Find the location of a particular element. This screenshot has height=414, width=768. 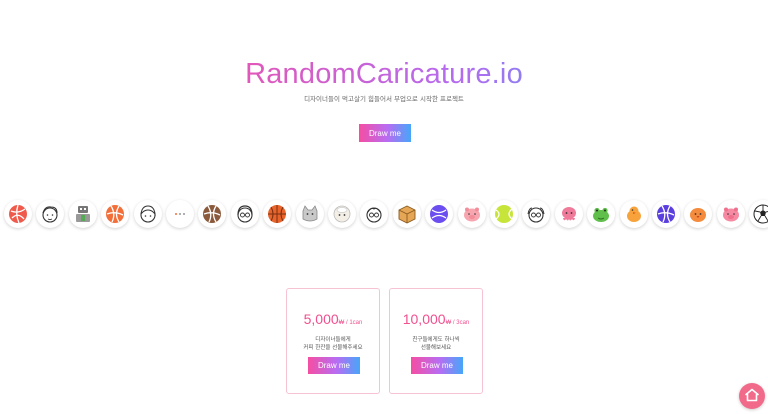

pink-octopus-icon is located at coordinates (568, 214).